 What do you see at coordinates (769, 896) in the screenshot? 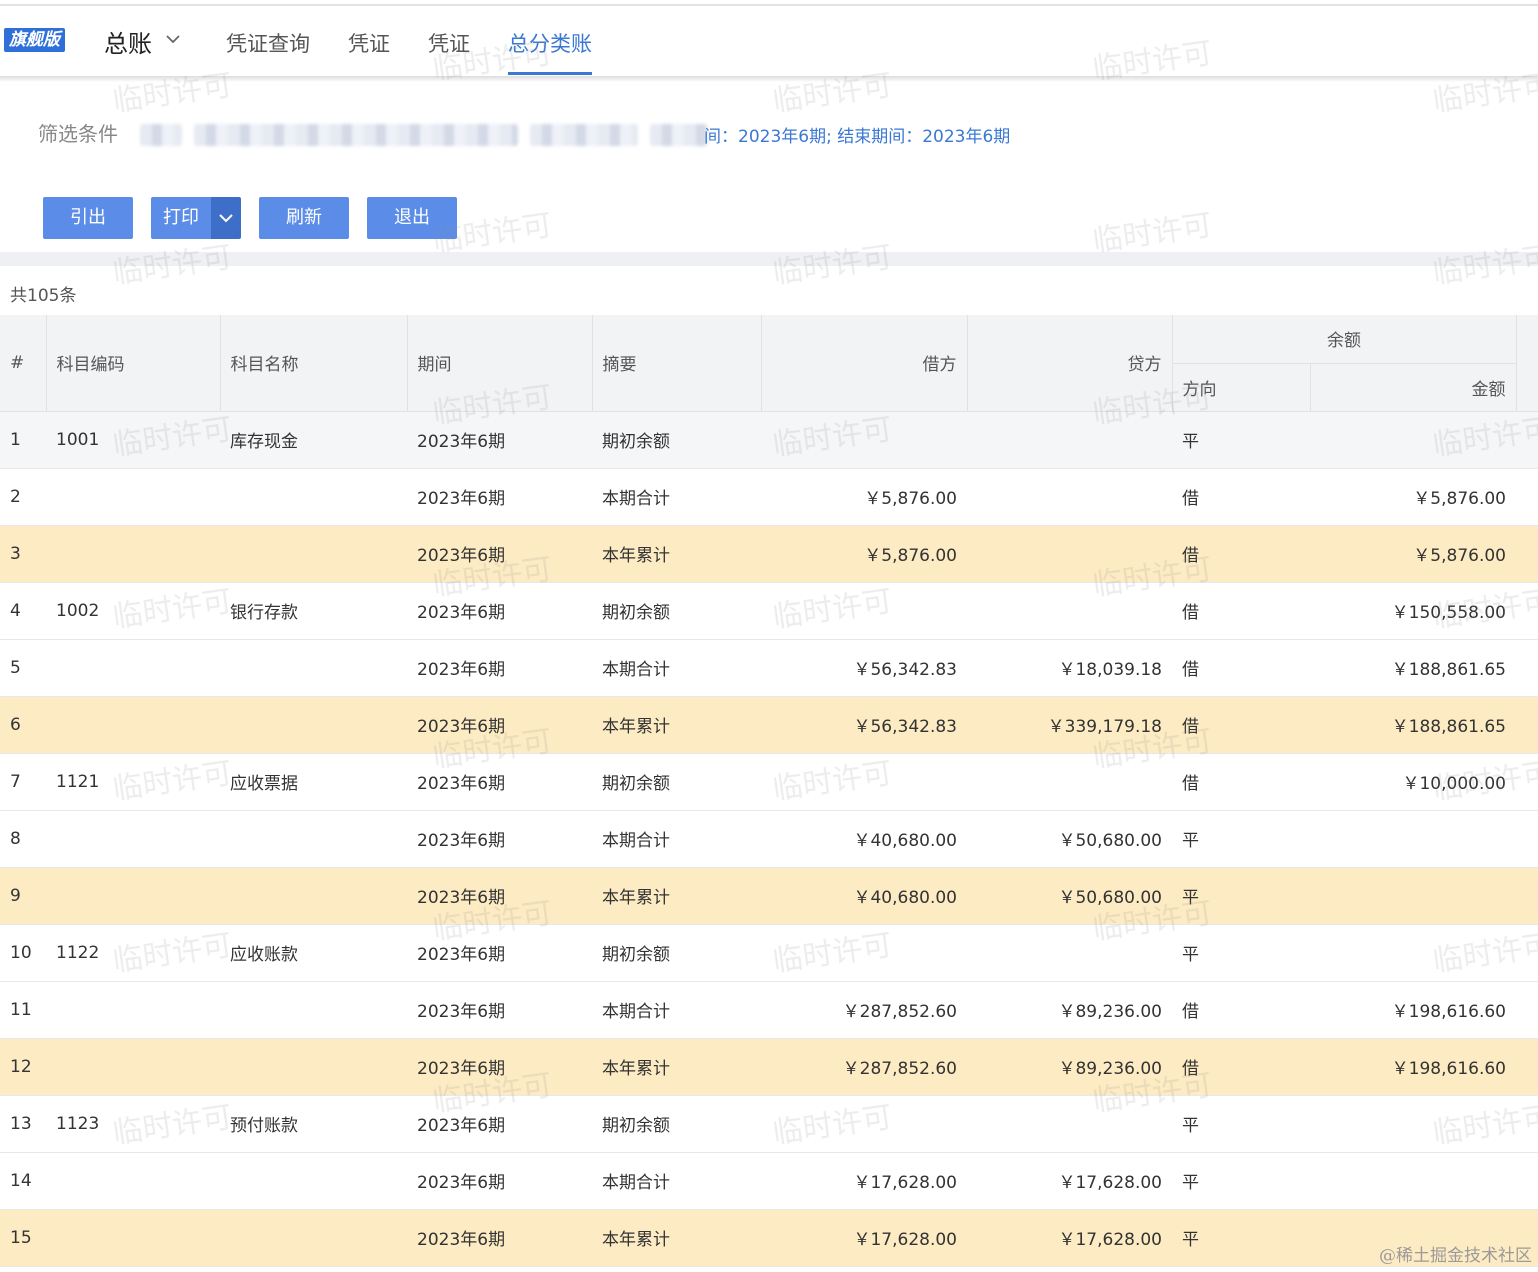
I see `table-row: 9 2023年6期 本年累计 ￥40,680.00 ￥50,680.00 平` at bounding box center [769, 896].